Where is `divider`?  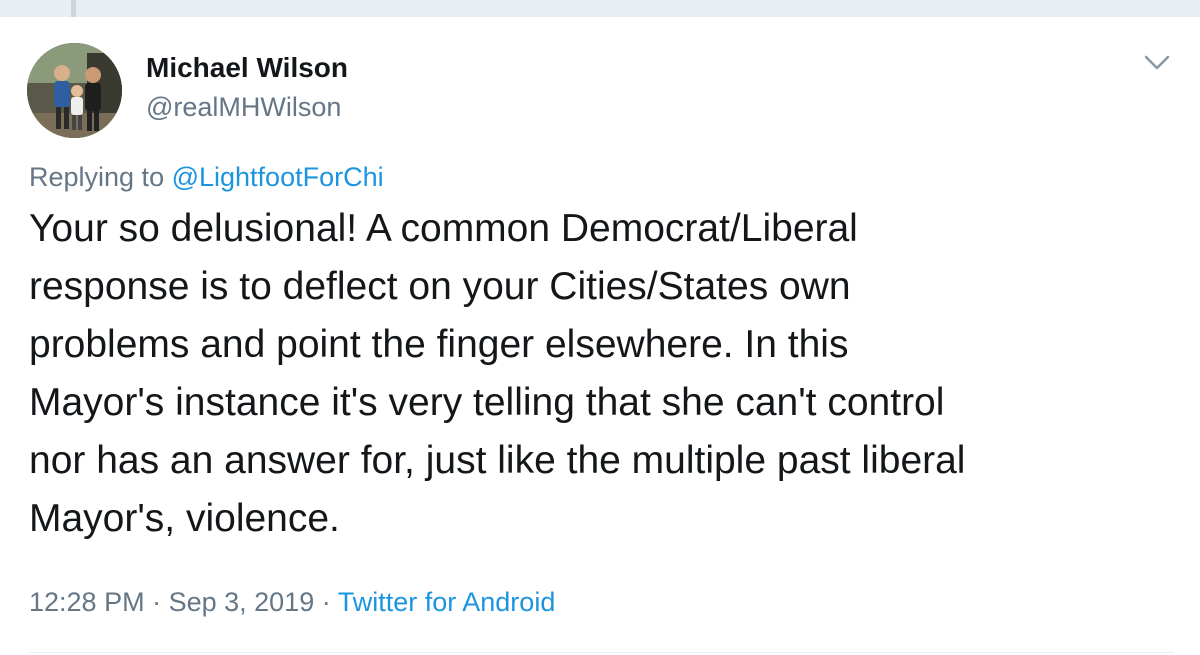 divider is located at coordinates (601, 652).